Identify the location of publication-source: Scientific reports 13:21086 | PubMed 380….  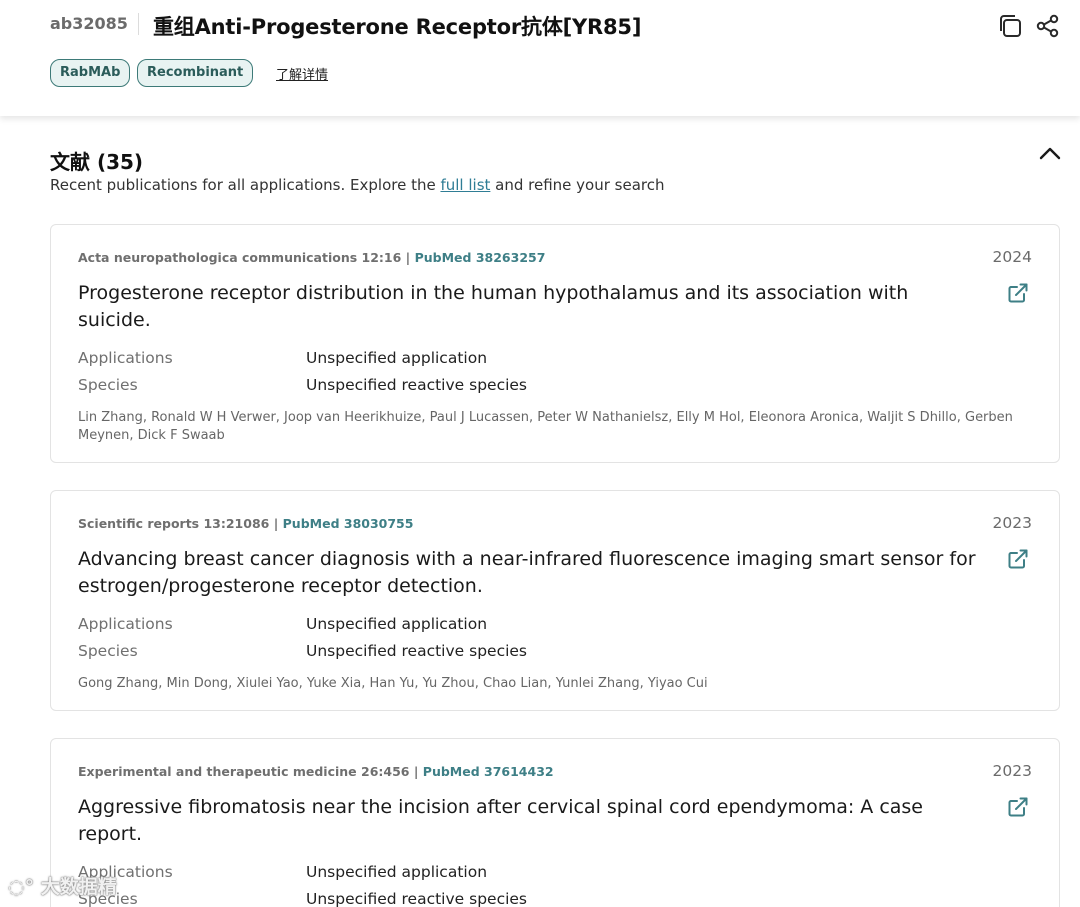
(245, 523).